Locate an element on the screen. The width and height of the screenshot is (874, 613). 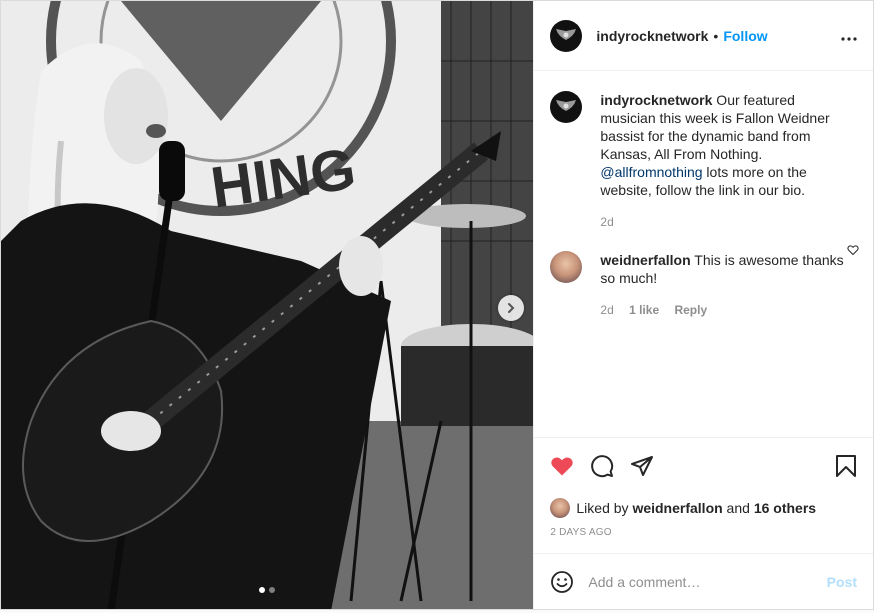
caption-meta: 2d is located at coordinates (726, 222).